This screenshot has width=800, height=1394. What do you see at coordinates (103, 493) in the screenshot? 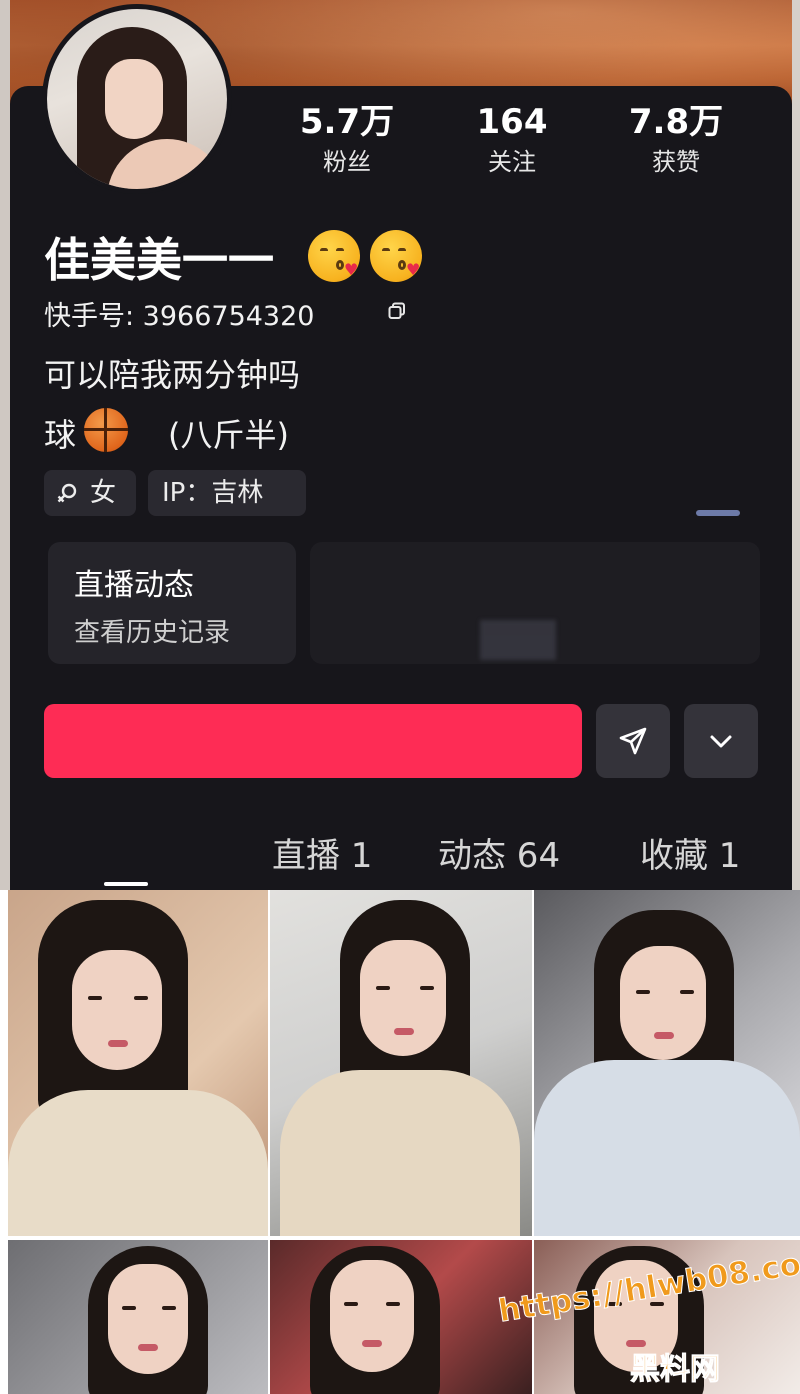
I see `gender-tag-label: 女` at bounding box center [103, 493].